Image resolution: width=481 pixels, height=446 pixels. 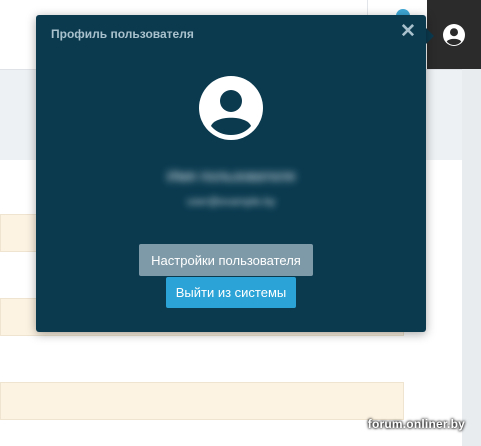 What do you see at coordinates (231, 292) in the screenshot?
I see `logout-button: Выйти из системы` at bounding box center [231, 292].